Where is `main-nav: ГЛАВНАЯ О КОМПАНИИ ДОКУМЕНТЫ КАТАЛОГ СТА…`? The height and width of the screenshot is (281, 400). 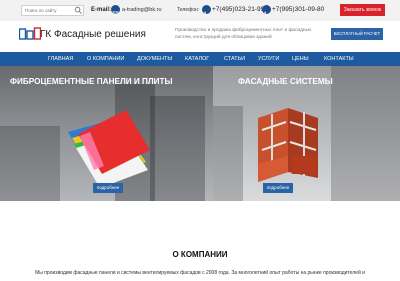
main-nav: ГЛАВНАЯ О КОМПАНИИ ДОКУМЕНТЫ КАТАЛОГ СТА… is located at coordinates (200, 59).